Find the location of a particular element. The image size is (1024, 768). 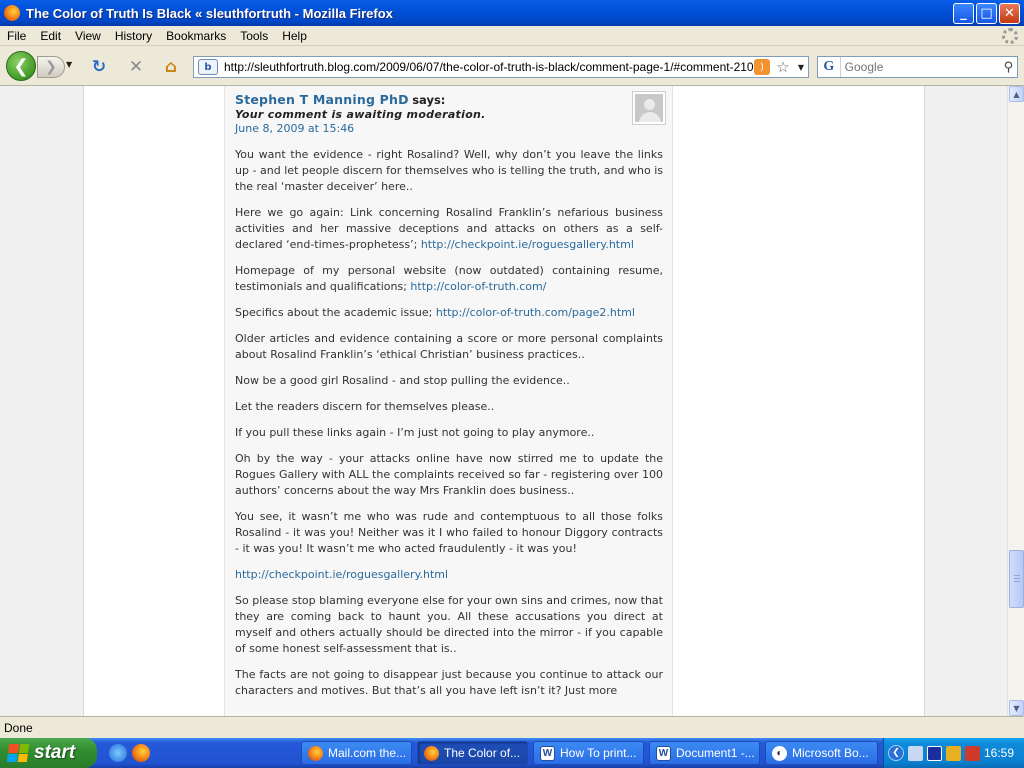

media-player-icon is located at coordinates (934, 753).